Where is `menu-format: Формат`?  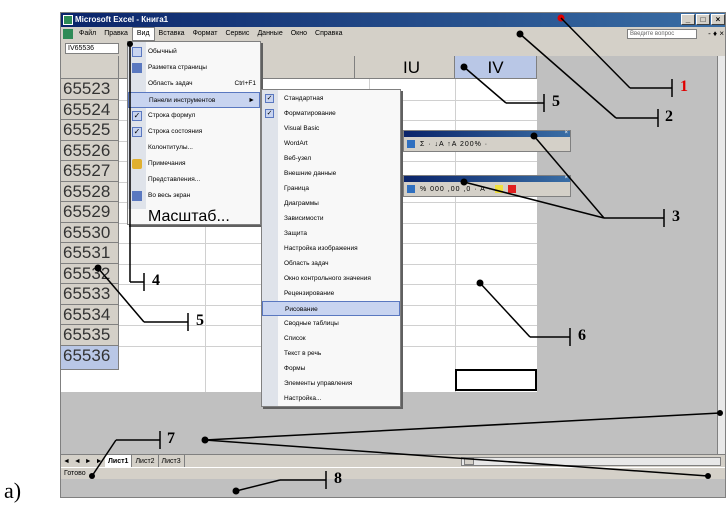 menu-format: Формат is located at coordinates (205, 34).